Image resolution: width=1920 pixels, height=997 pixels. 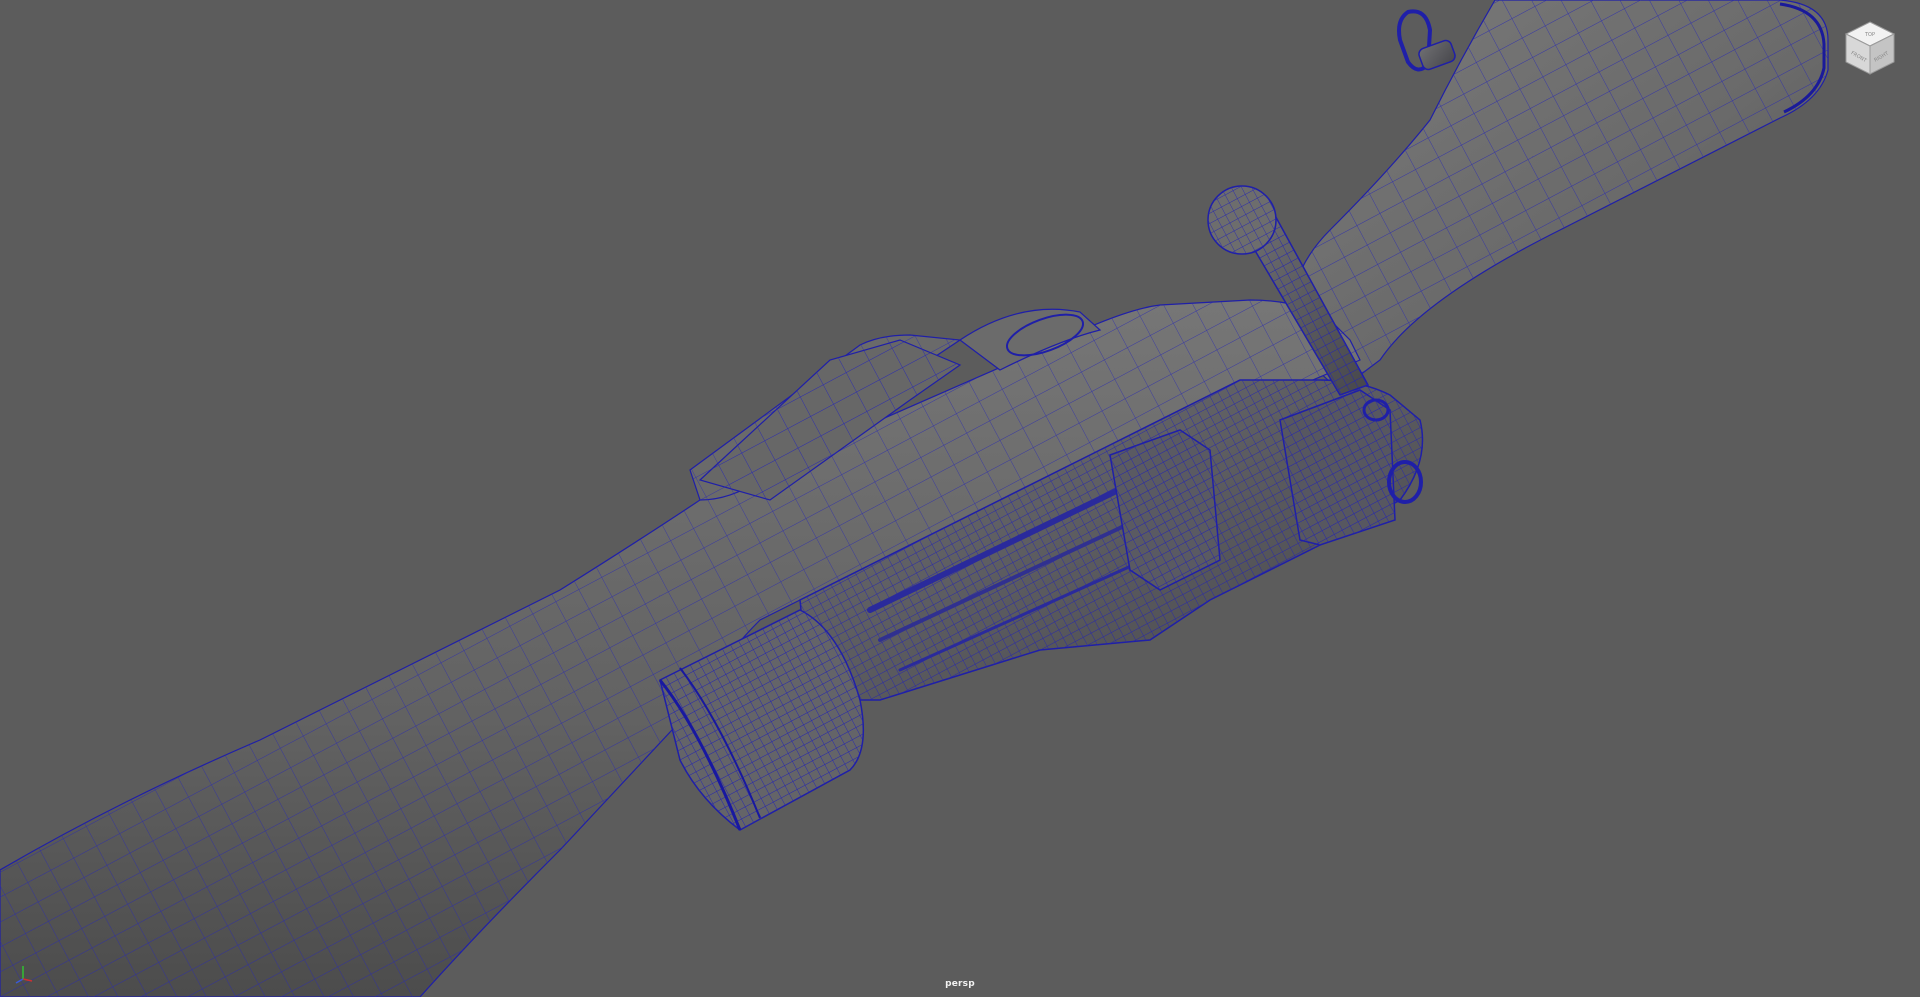 What do you see at coordinates (960, 984) in the screenshot?
I see `camera-name-label: persp` at bounding box center [960, 984].